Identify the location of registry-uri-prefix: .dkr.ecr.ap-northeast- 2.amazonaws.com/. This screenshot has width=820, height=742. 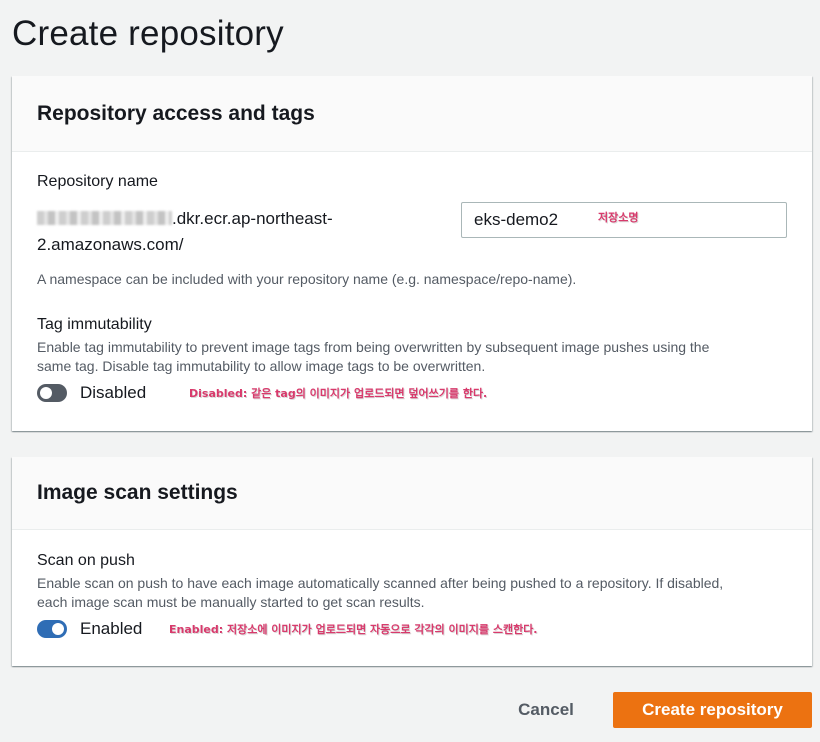
(227, 232).